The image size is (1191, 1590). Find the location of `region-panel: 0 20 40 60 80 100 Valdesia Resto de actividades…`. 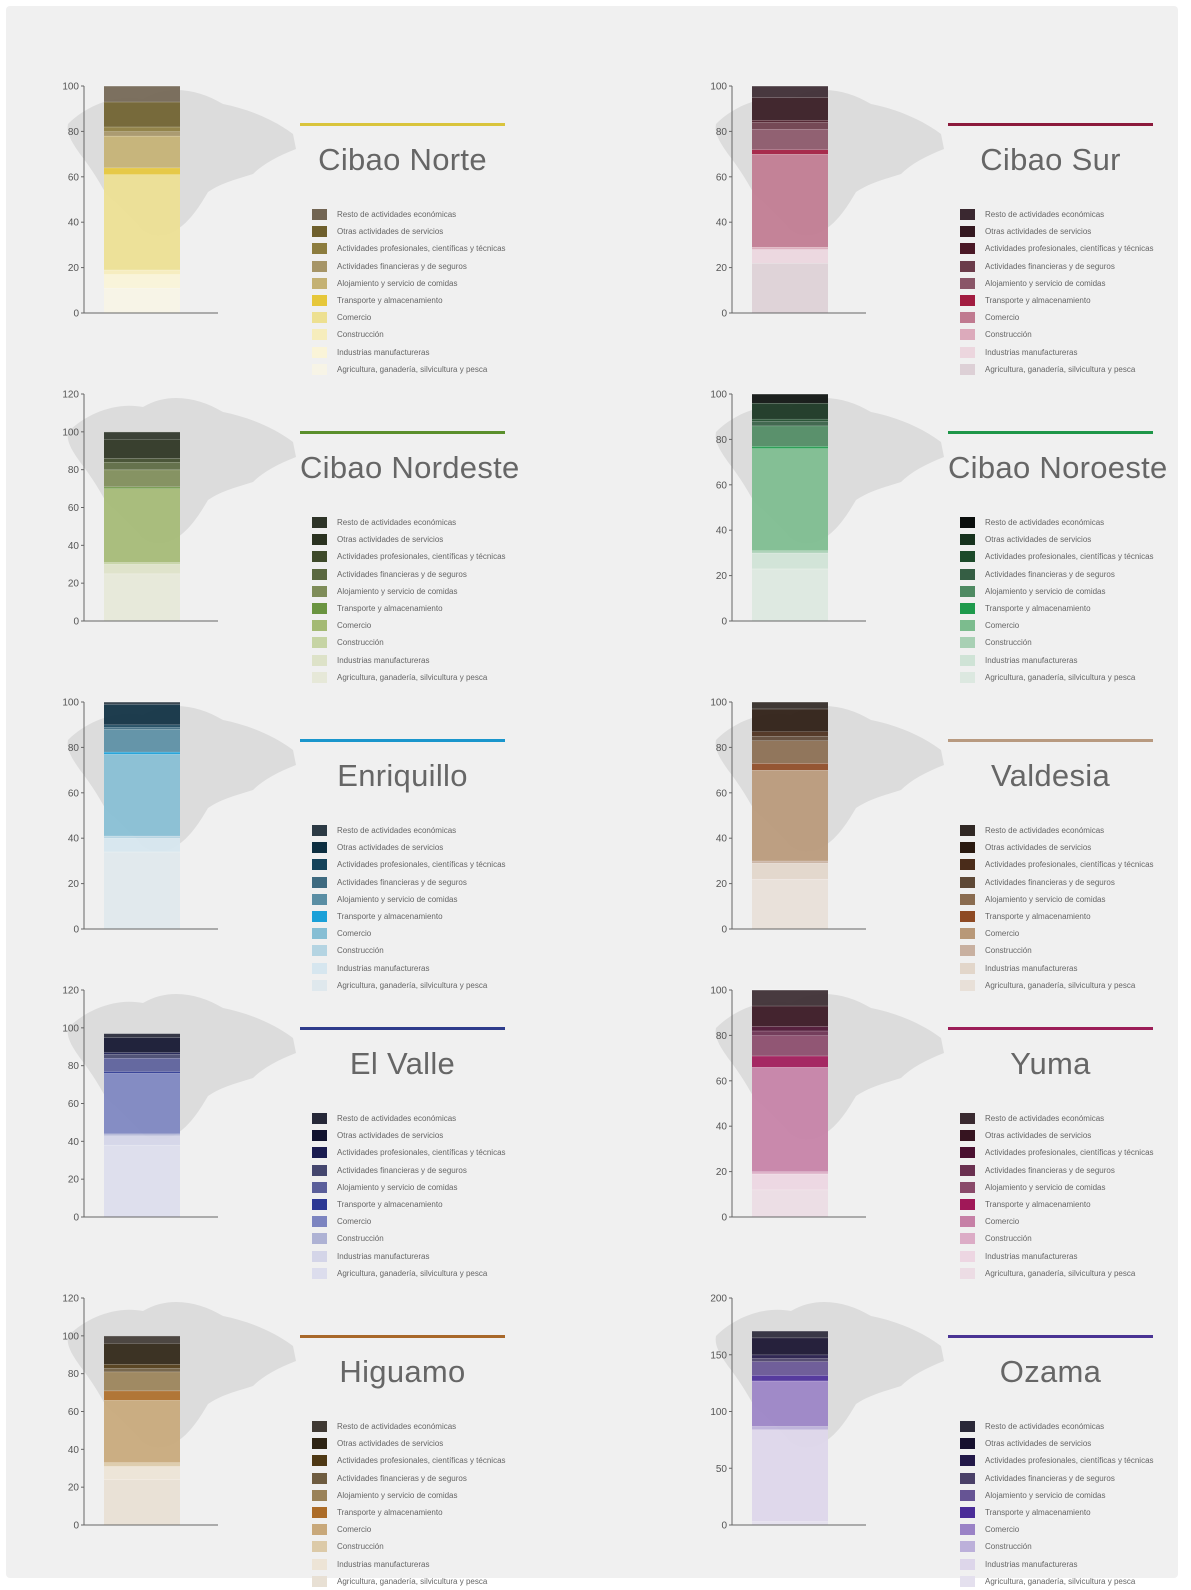

region-panel: 0 20 40 60 80 100 Valdesia Resto de actividades… is located at coordinates (948, 835).